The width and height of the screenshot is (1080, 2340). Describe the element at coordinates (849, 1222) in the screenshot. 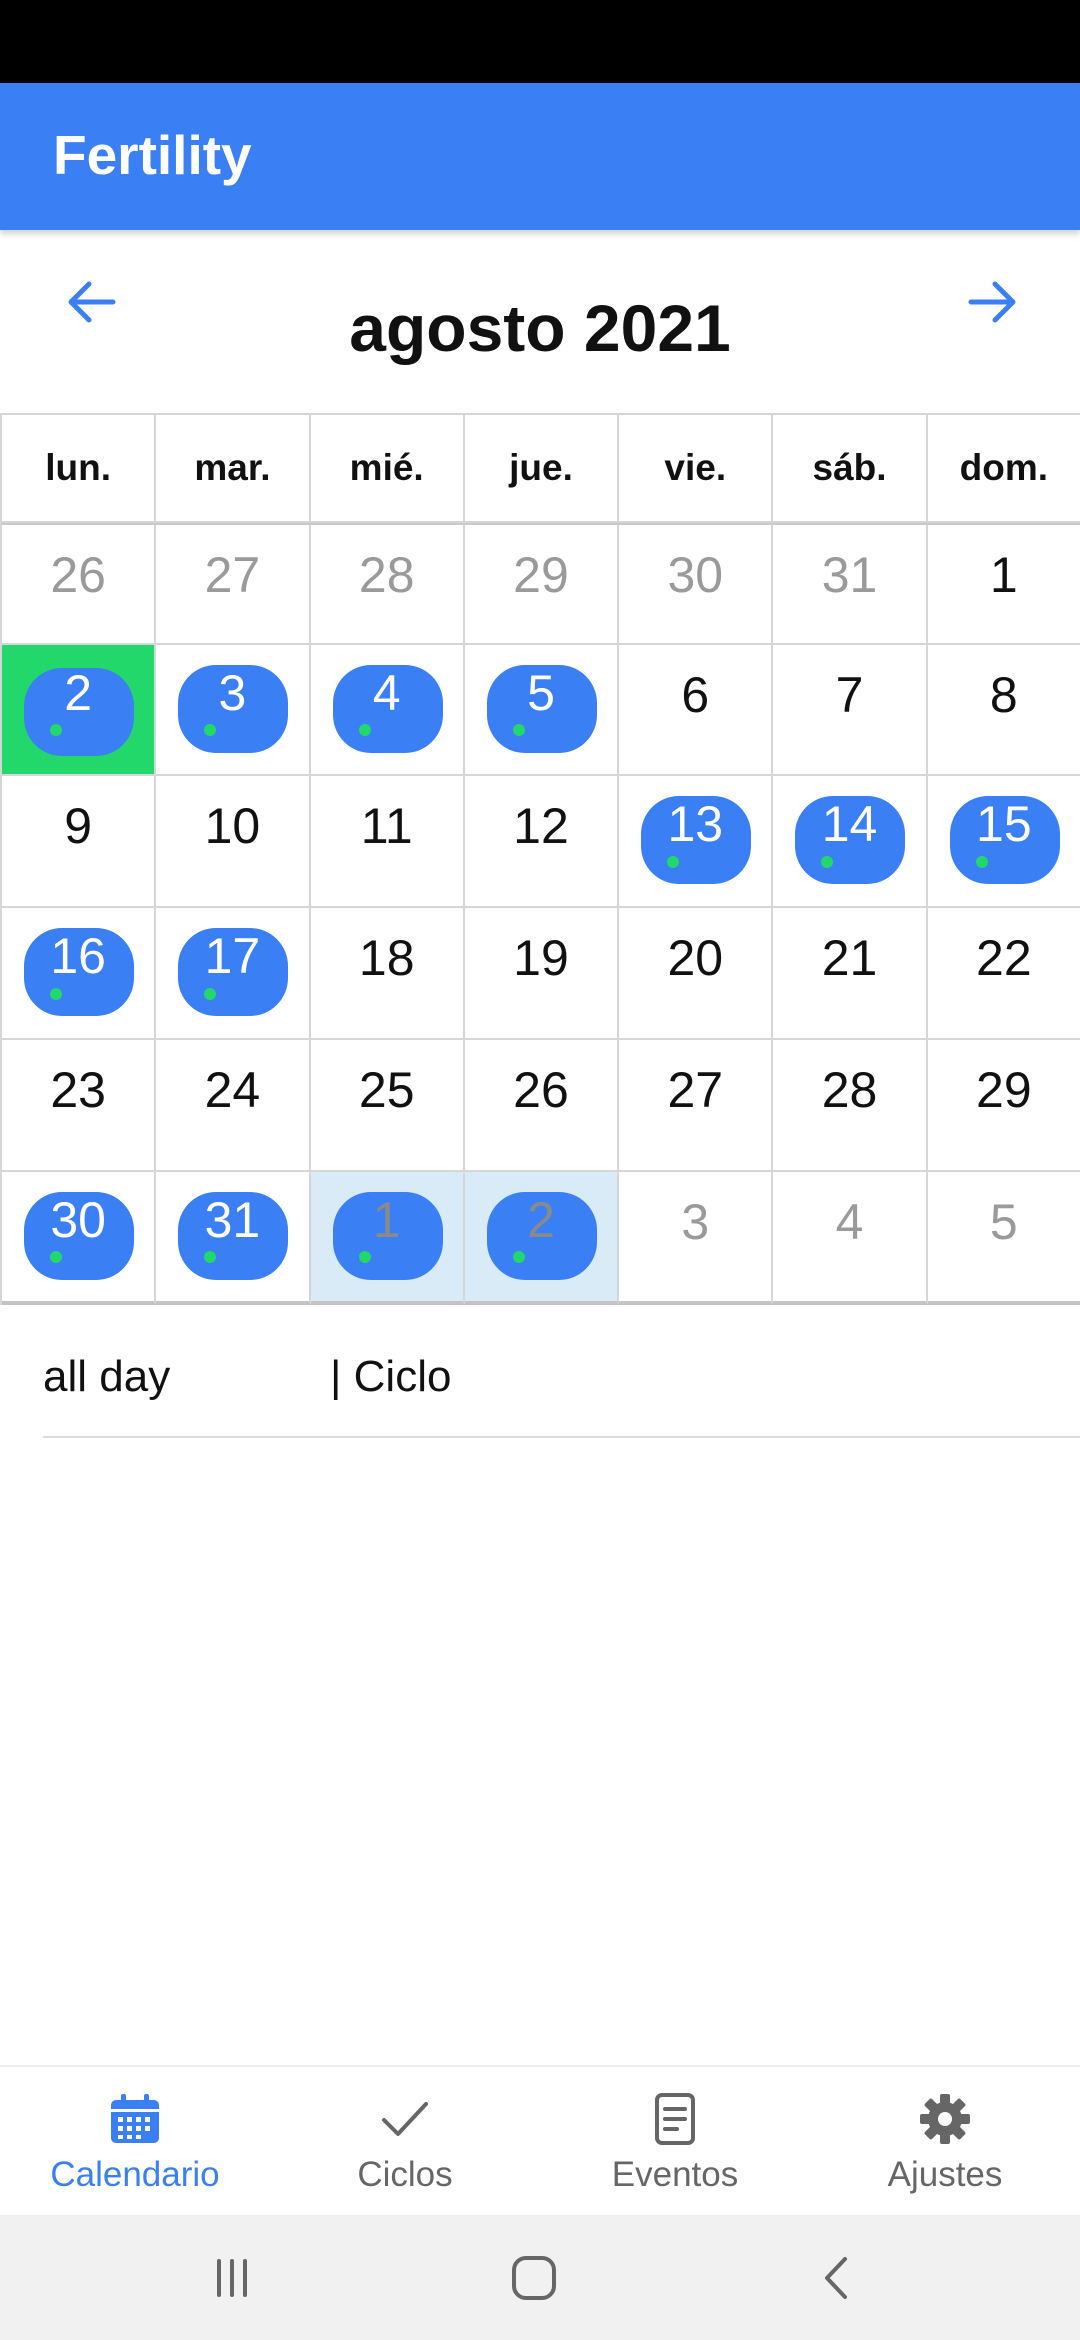

I see `day-number: 4` at that location.